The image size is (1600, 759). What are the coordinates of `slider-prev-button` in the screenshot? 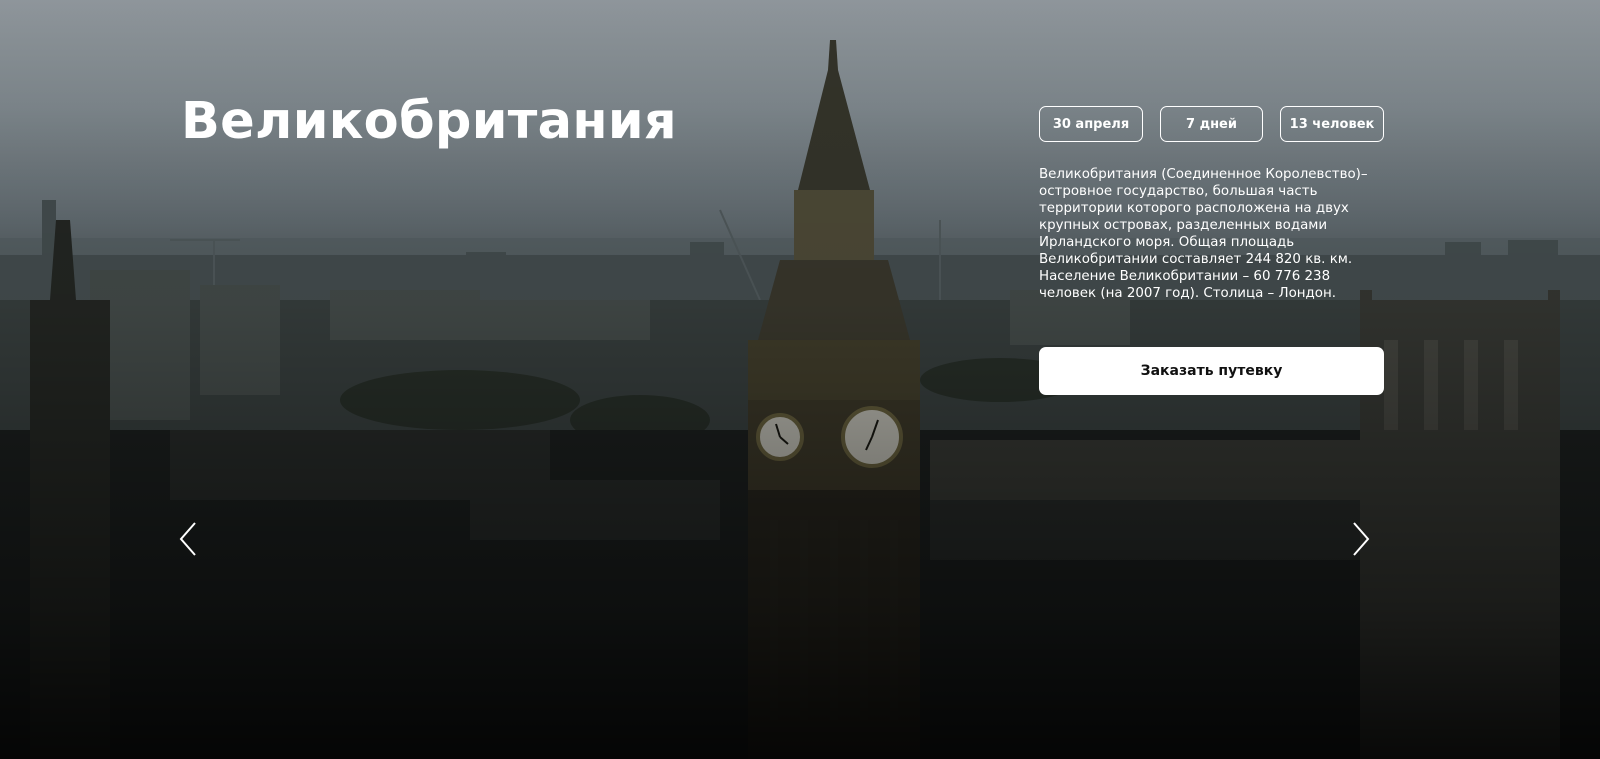 It's located at (189, 539).